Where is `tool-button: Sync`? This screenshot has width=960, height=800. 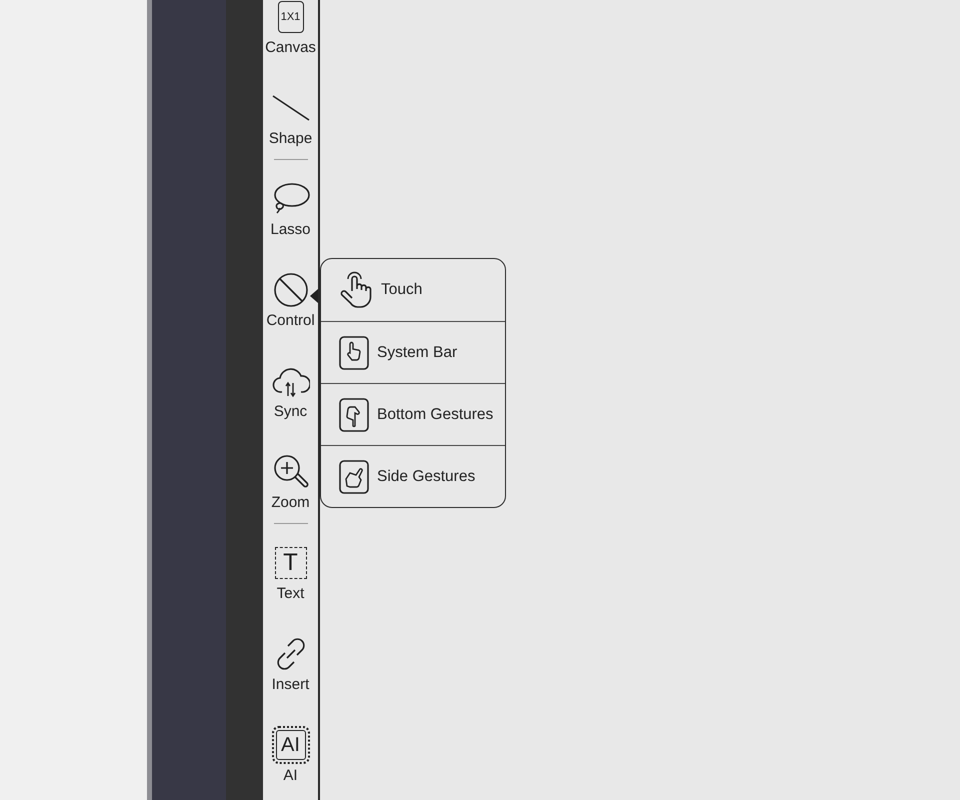
tool-button: Sync is located at coordinates (290, 387).